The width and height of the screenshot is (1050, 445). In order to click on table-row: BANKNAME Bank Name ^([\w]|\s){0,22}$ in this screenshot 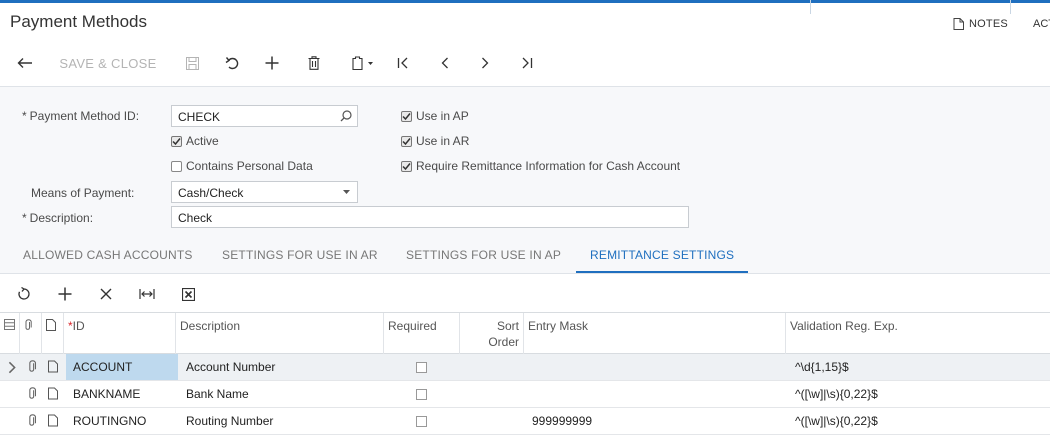, I will do `click(525, 394)`.